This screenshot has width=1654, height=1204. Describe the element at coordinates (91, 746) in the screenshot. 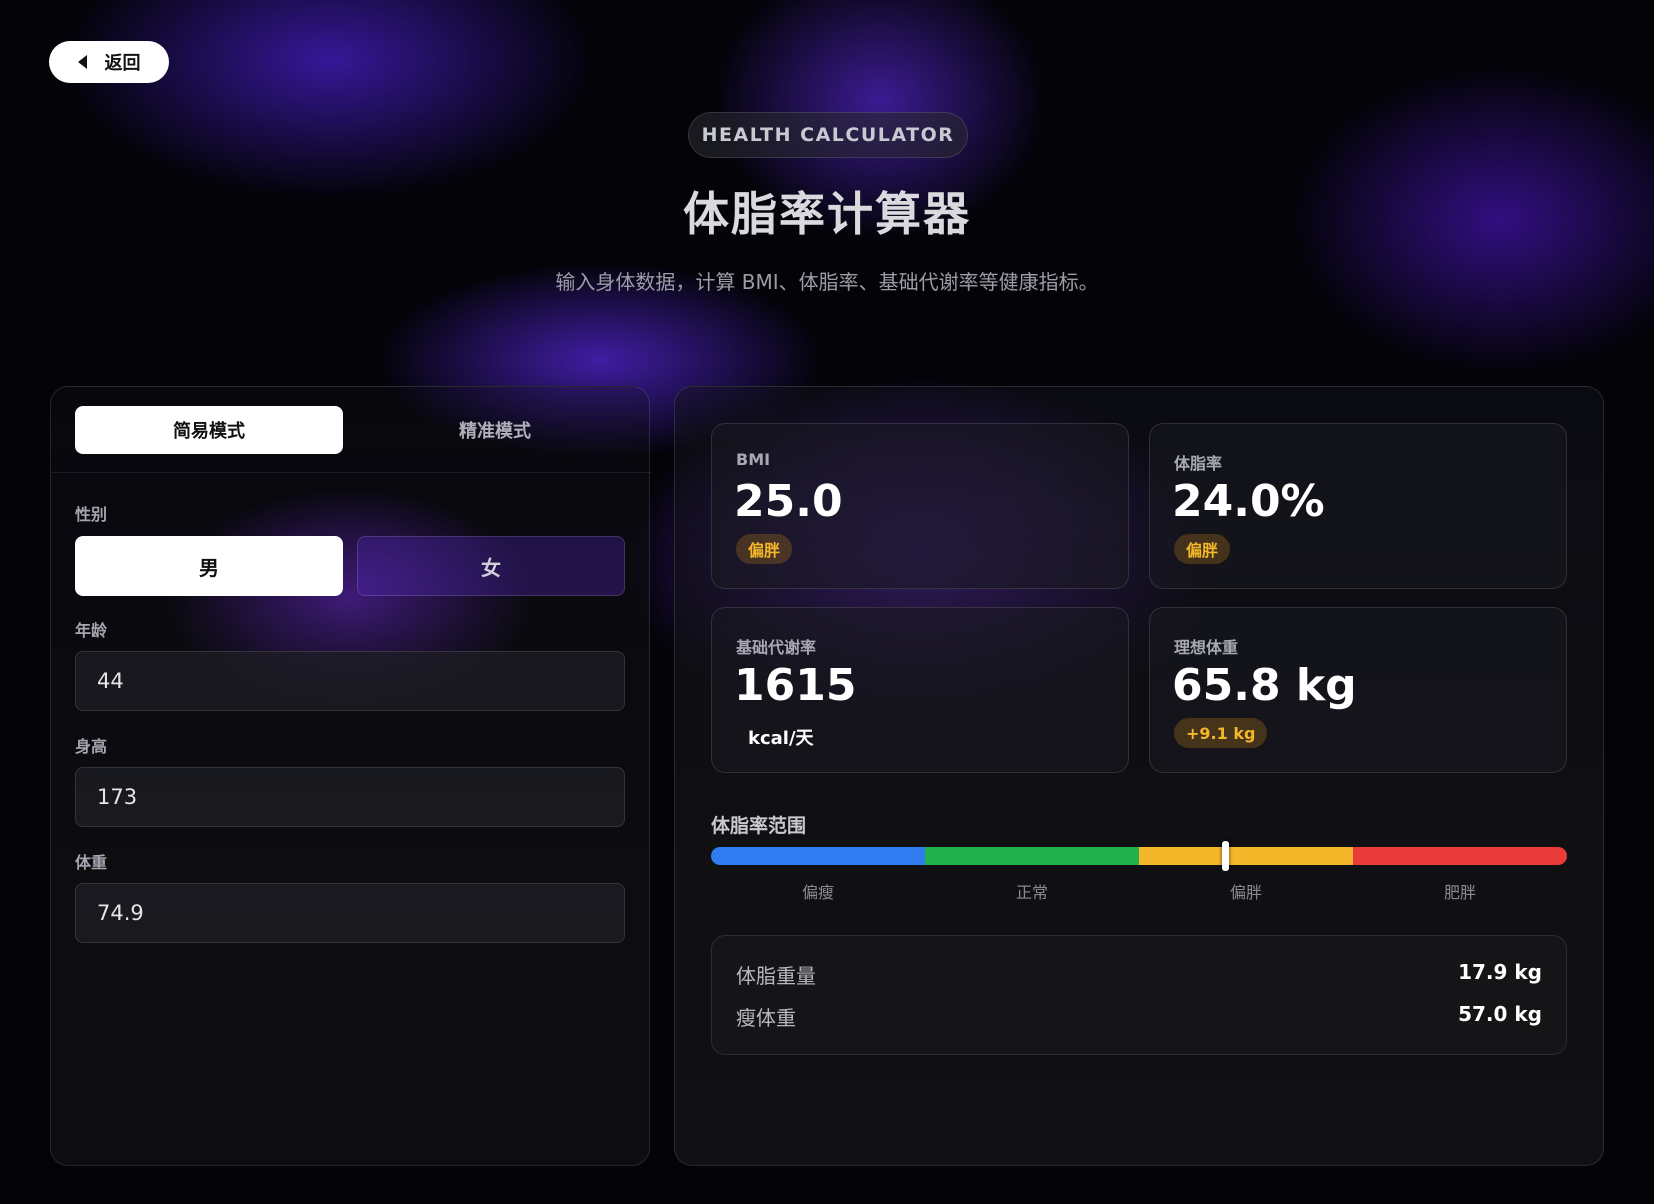

I see `height-label: 身高` at that location.